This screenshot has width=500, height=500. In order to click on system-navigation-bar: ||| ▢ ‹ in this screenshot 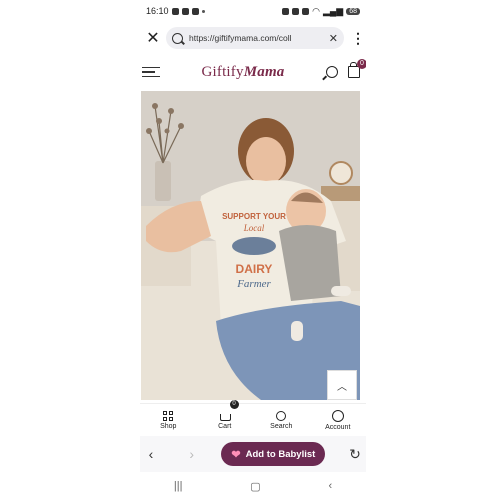, I will do `click(253, 486)`.